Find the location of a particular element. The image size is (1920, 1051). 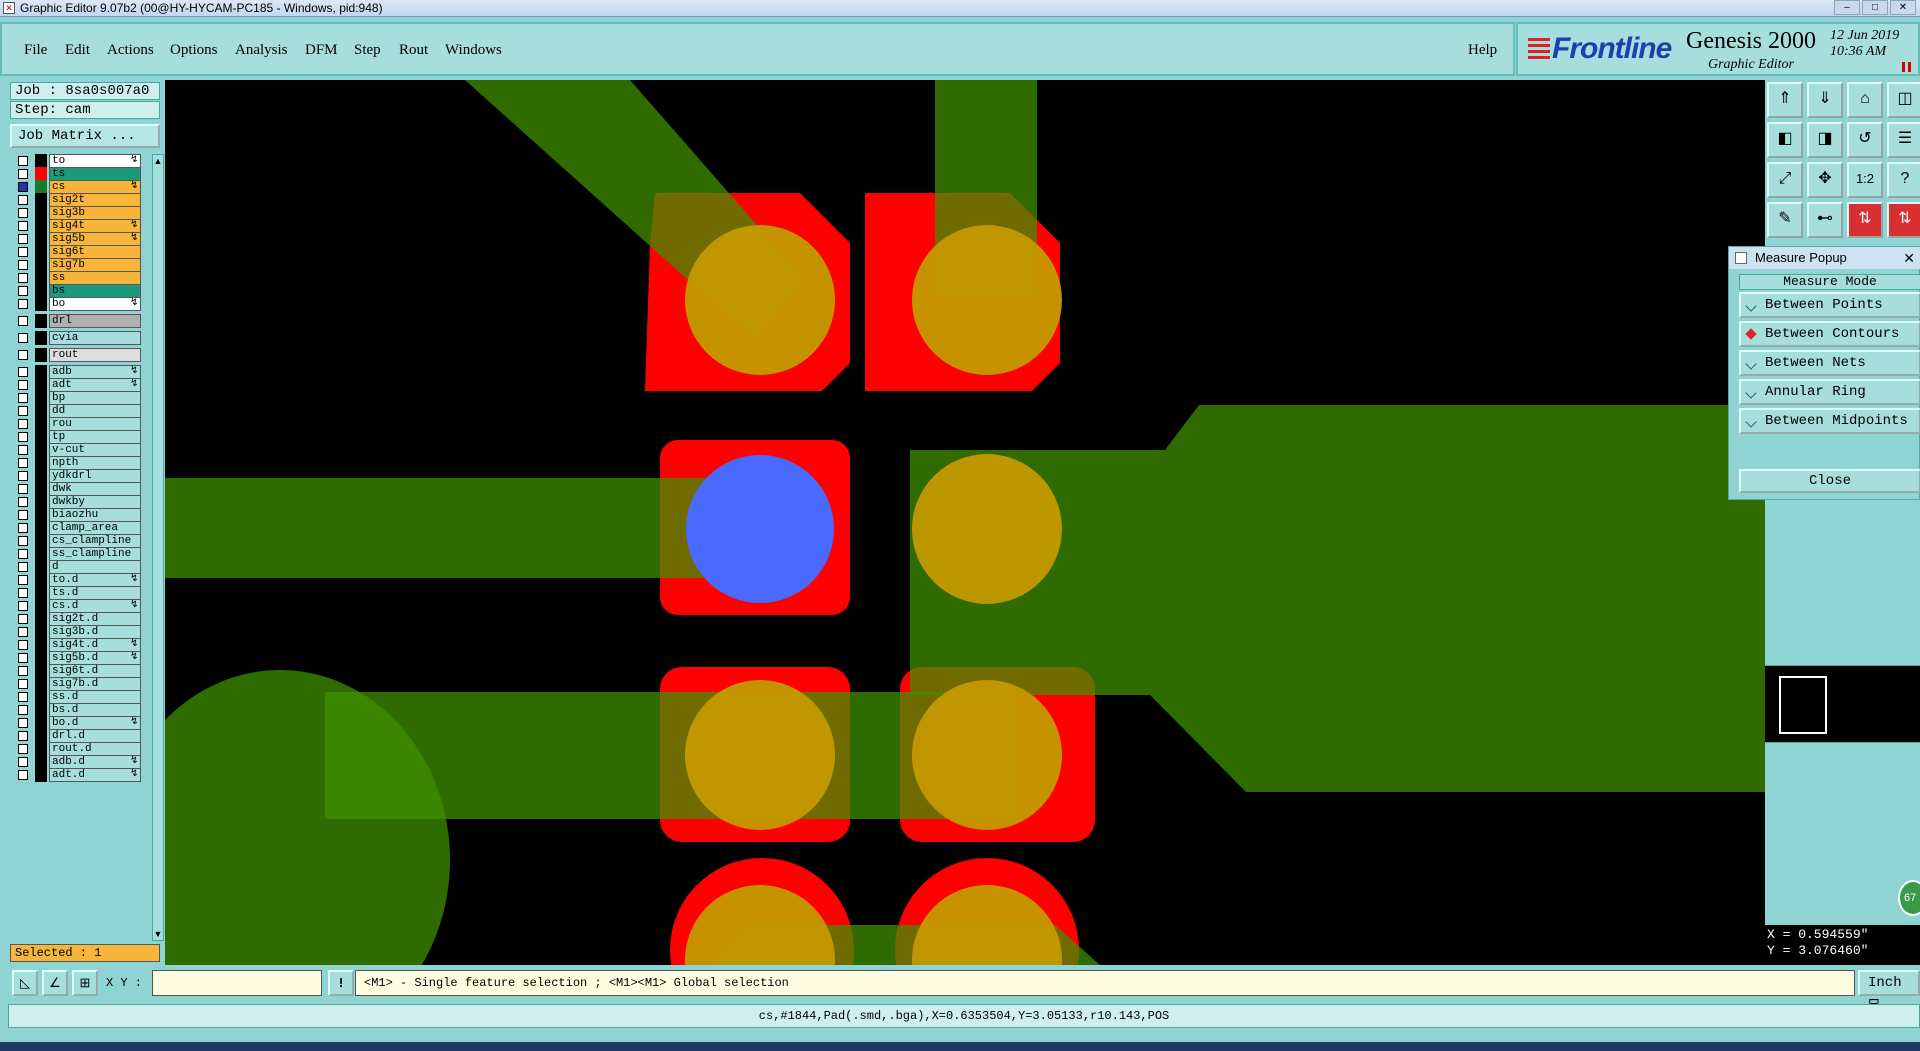

layer-row: sig4t.d ↯ is located at coordinates (79, 645).